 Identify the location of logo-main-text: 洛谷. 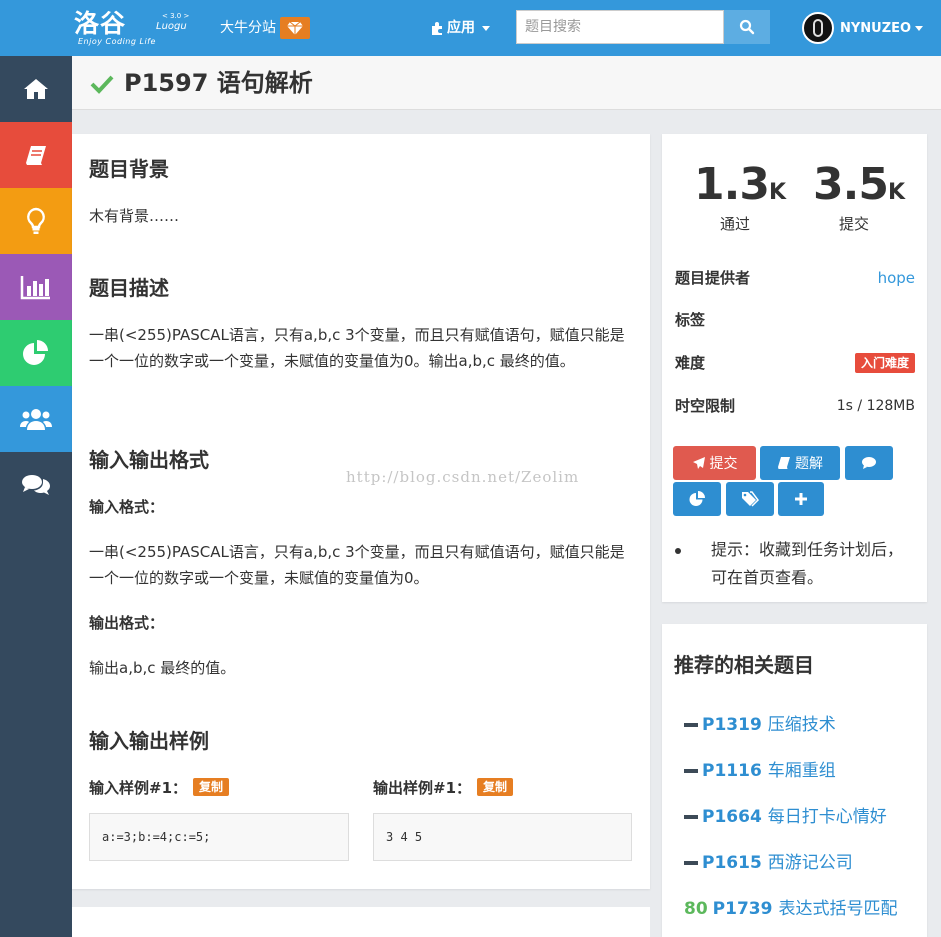
(100, 23).